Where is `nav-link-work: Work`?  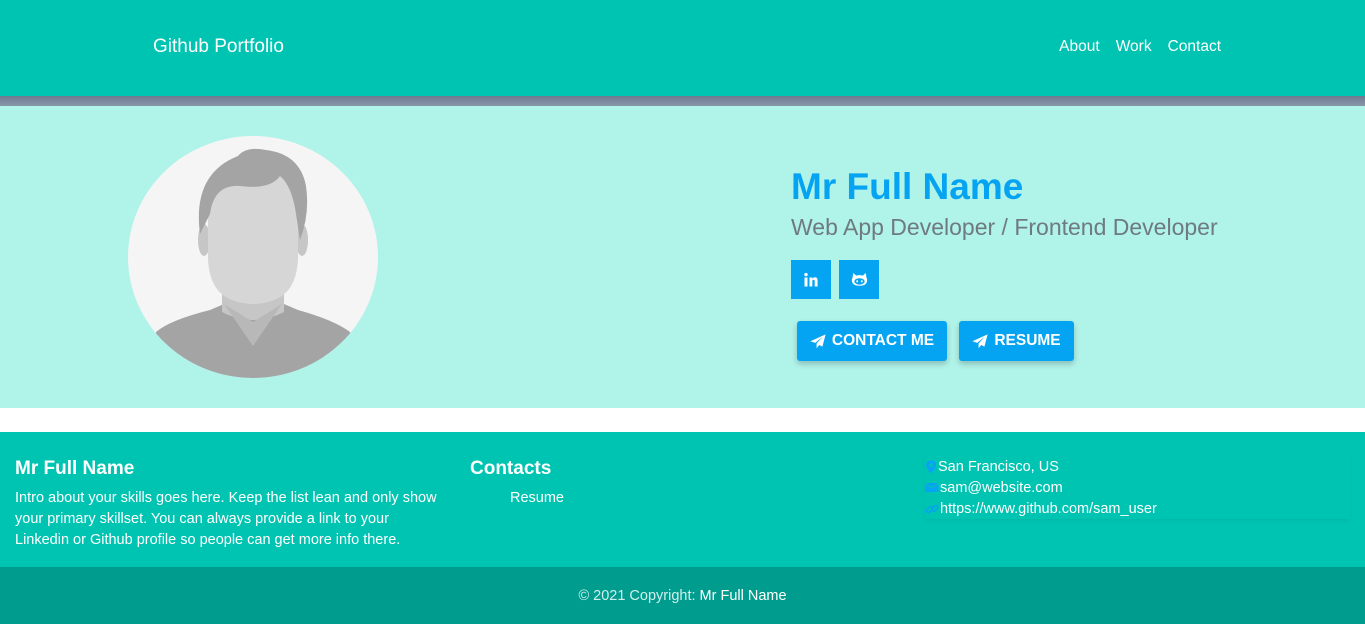 nav-link-work: Work is located at coordinates (1134, 47).